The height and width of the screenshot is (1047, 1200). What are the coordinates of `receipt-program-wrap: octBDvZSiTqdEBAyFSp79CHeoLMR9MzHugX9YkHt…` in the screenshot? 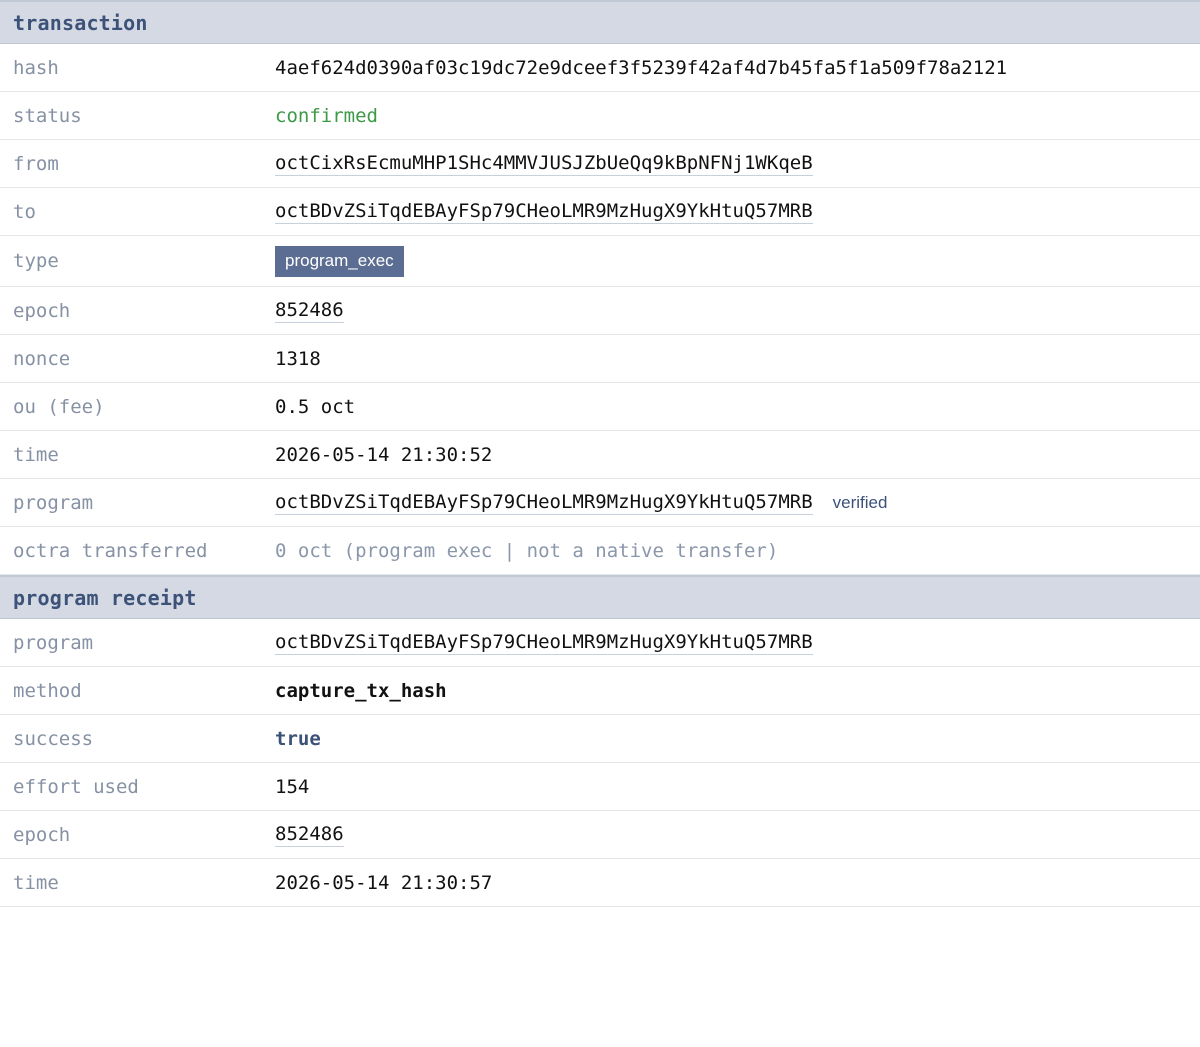 It's located at (544, 643).